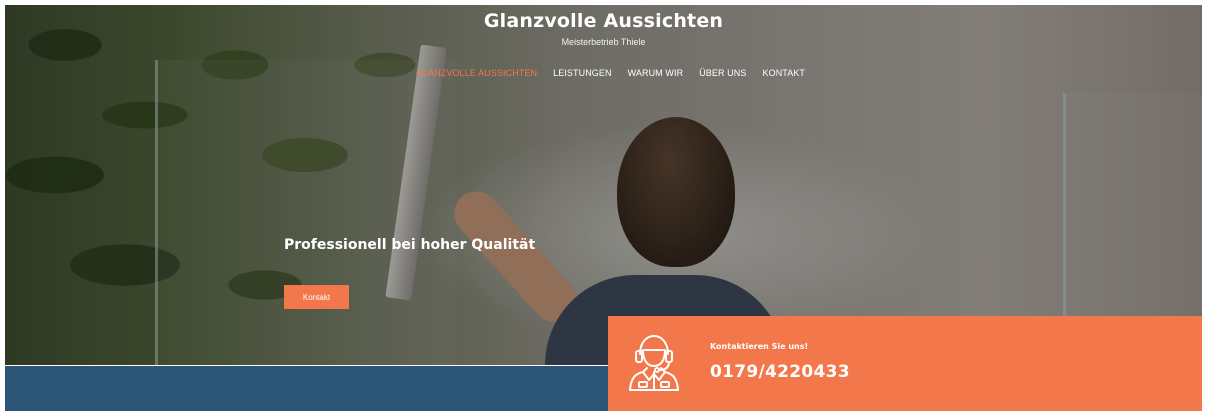 This screenshot has width=1207, height=414. I want to click on hero-heading: Professionell bei hoher Qualität, so click(410, 245).